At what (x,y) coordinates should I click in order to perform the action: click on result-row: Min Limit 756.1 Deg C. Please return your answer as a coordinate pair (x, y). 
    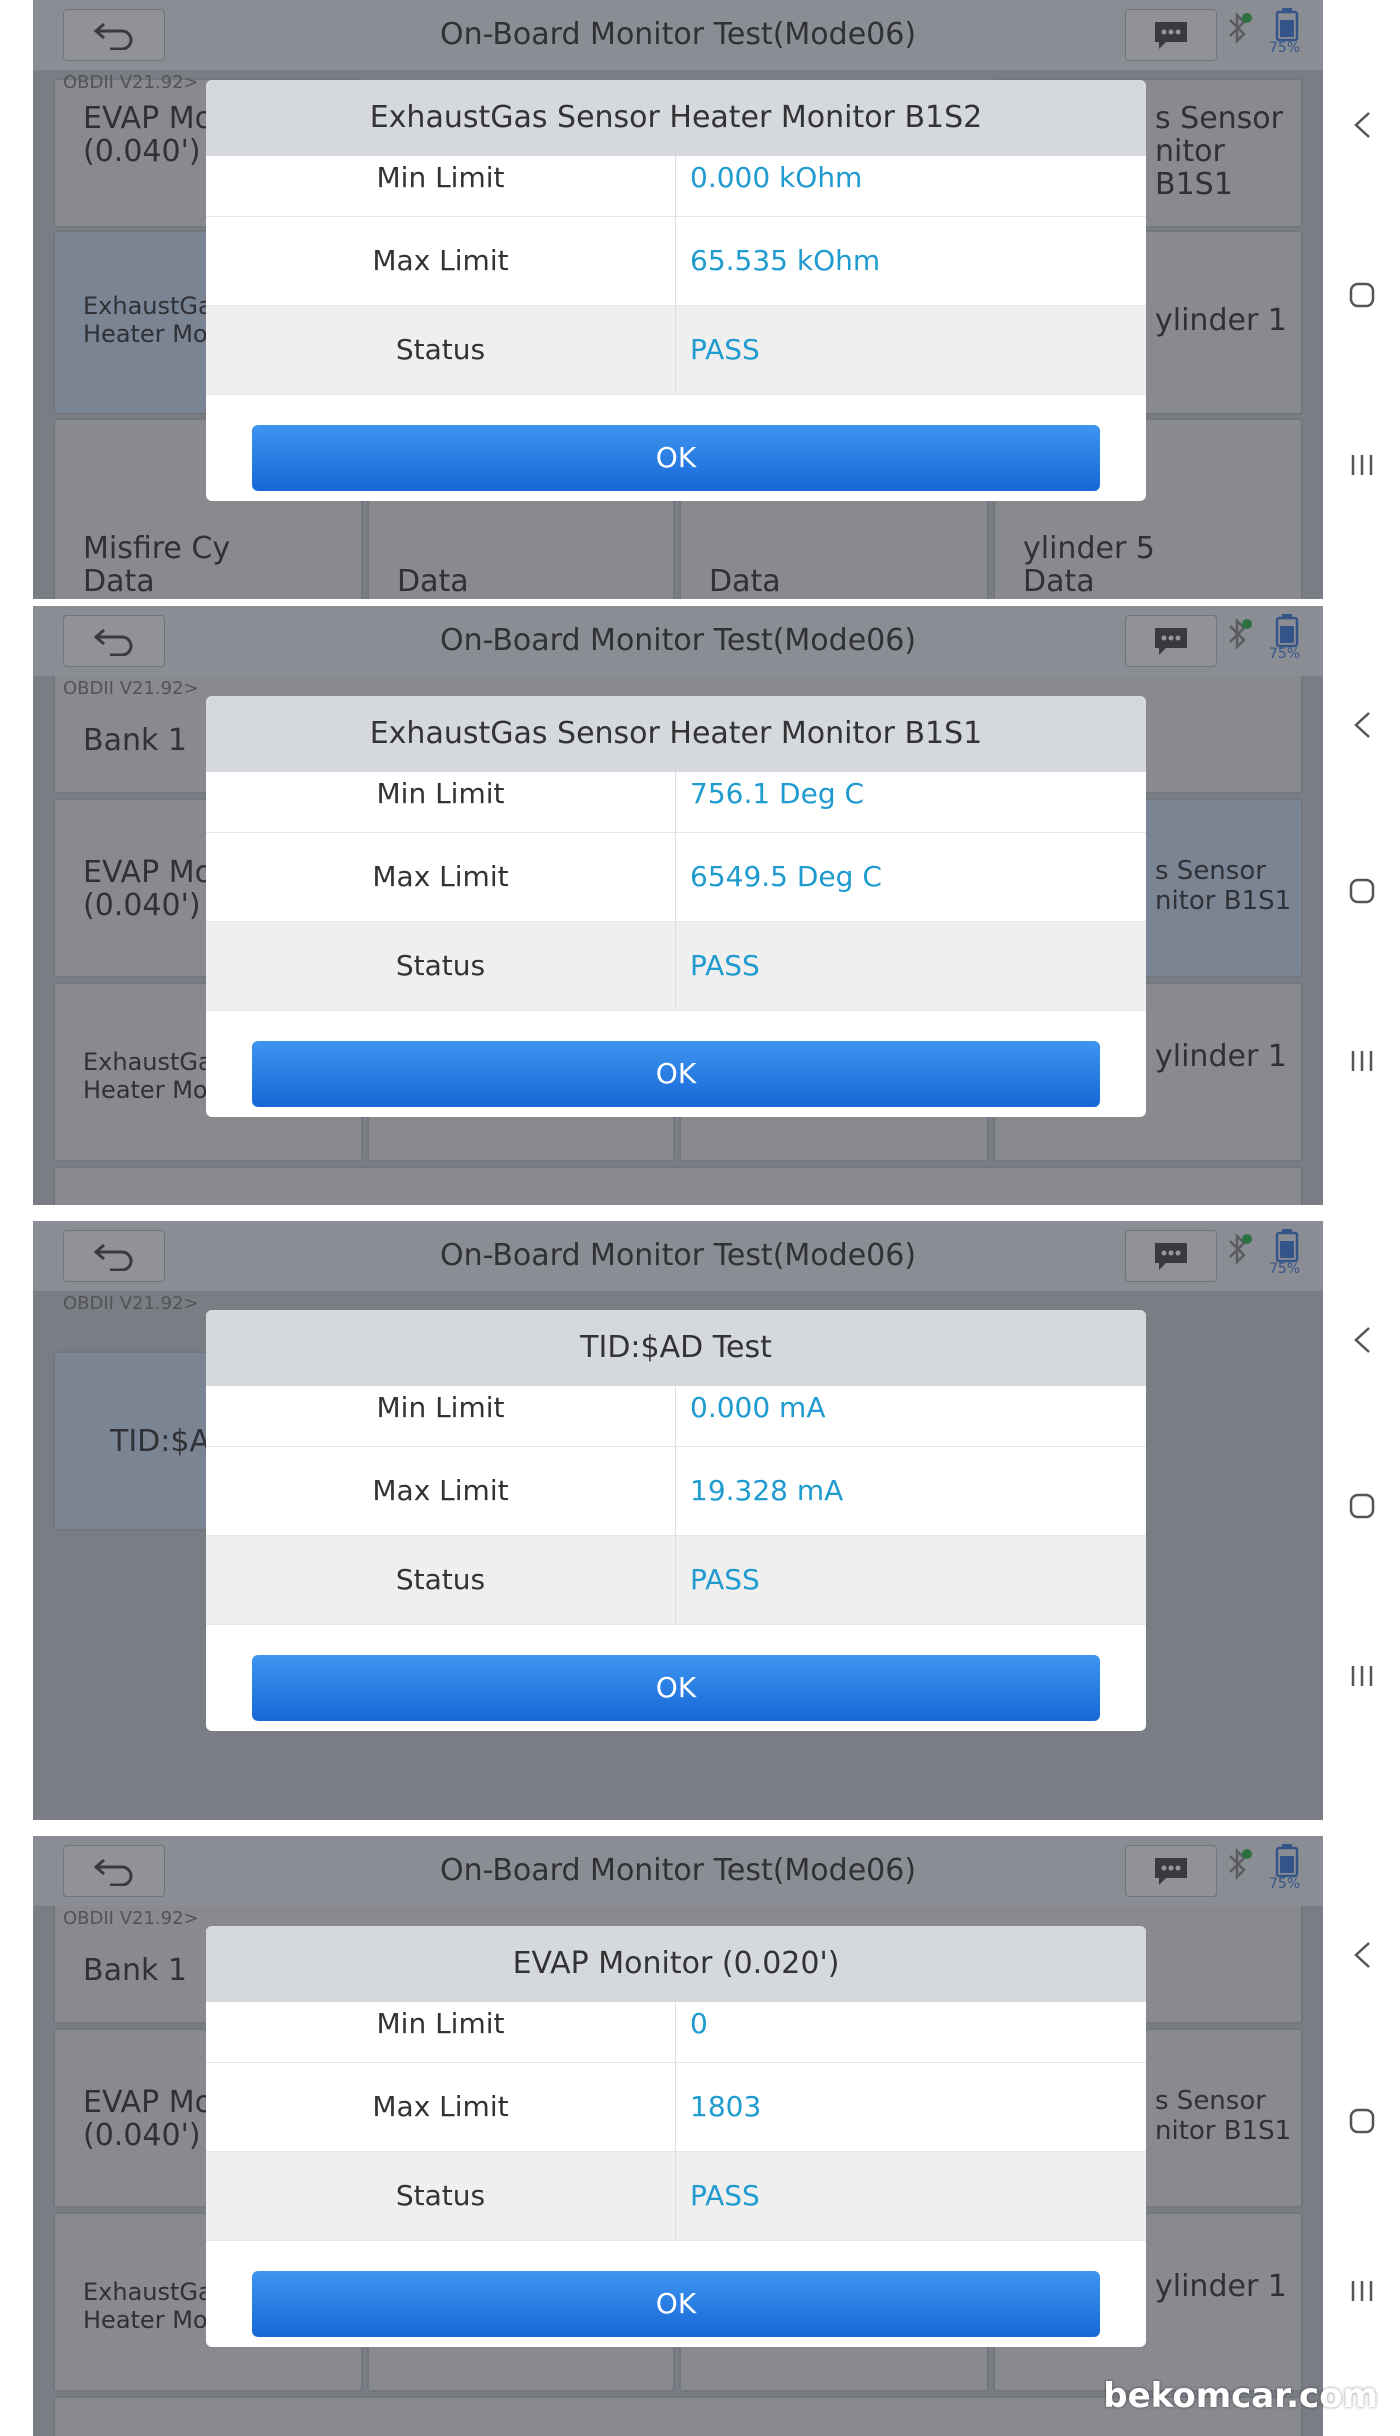
    Looking at the image, I should click on (676, 802).